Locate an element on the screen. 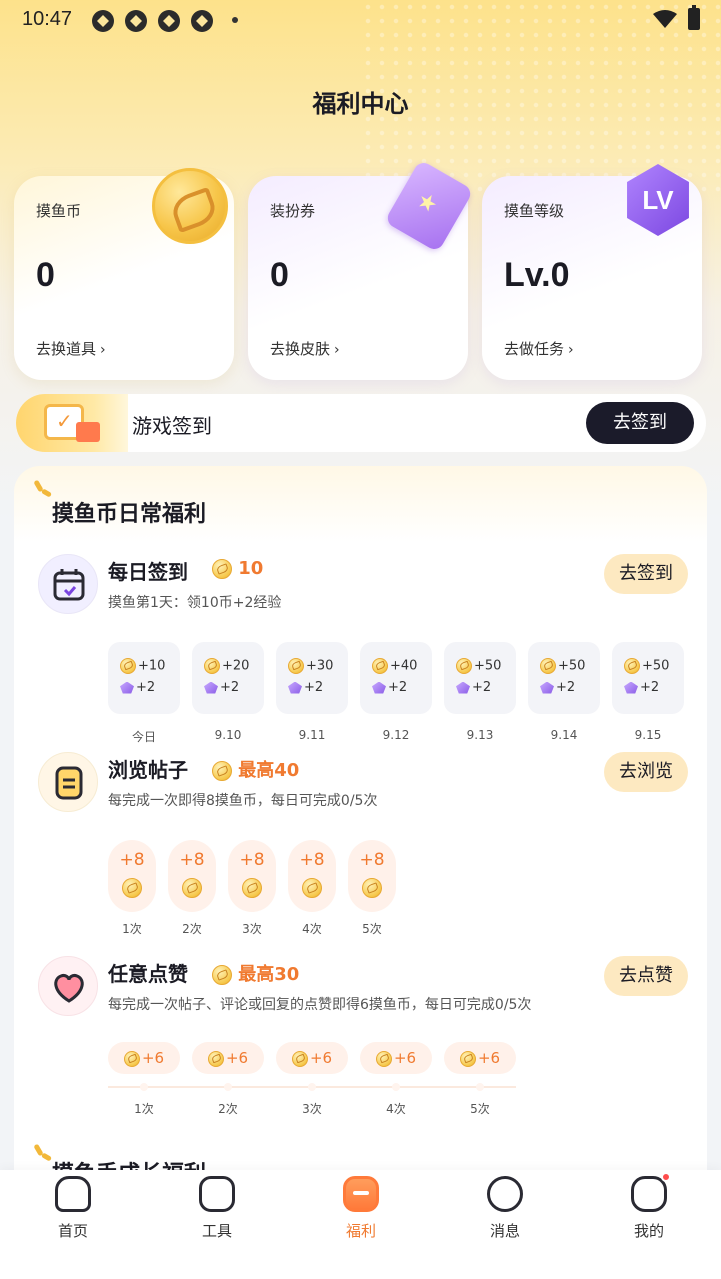 This screenshot has width=721, height=1279. task-description: 每完成一次即得8摸鱼币，每日可完成0/5次 is located at coordinates (243, 801).